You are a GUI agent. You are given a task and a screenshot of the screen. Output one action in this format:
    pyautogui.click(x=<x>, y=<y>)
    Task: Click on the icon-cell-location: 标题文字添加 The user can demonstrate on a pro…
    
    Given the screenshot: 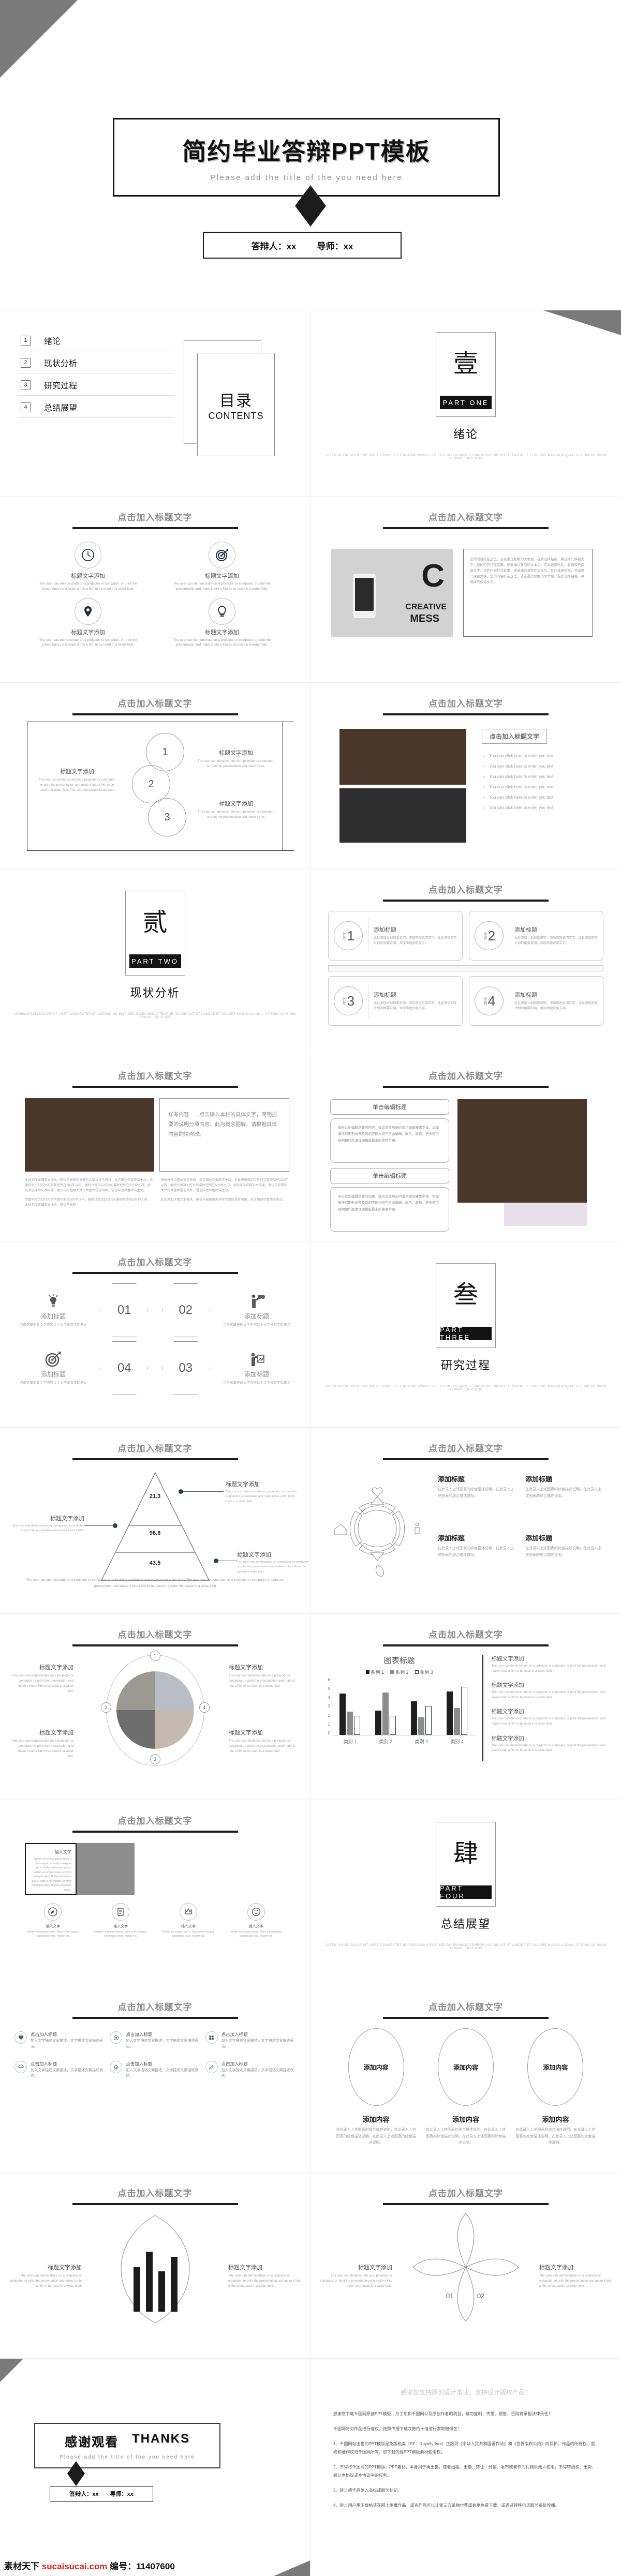 What is the action you would take?
    pyautogui.click(x=88, y=622)
    